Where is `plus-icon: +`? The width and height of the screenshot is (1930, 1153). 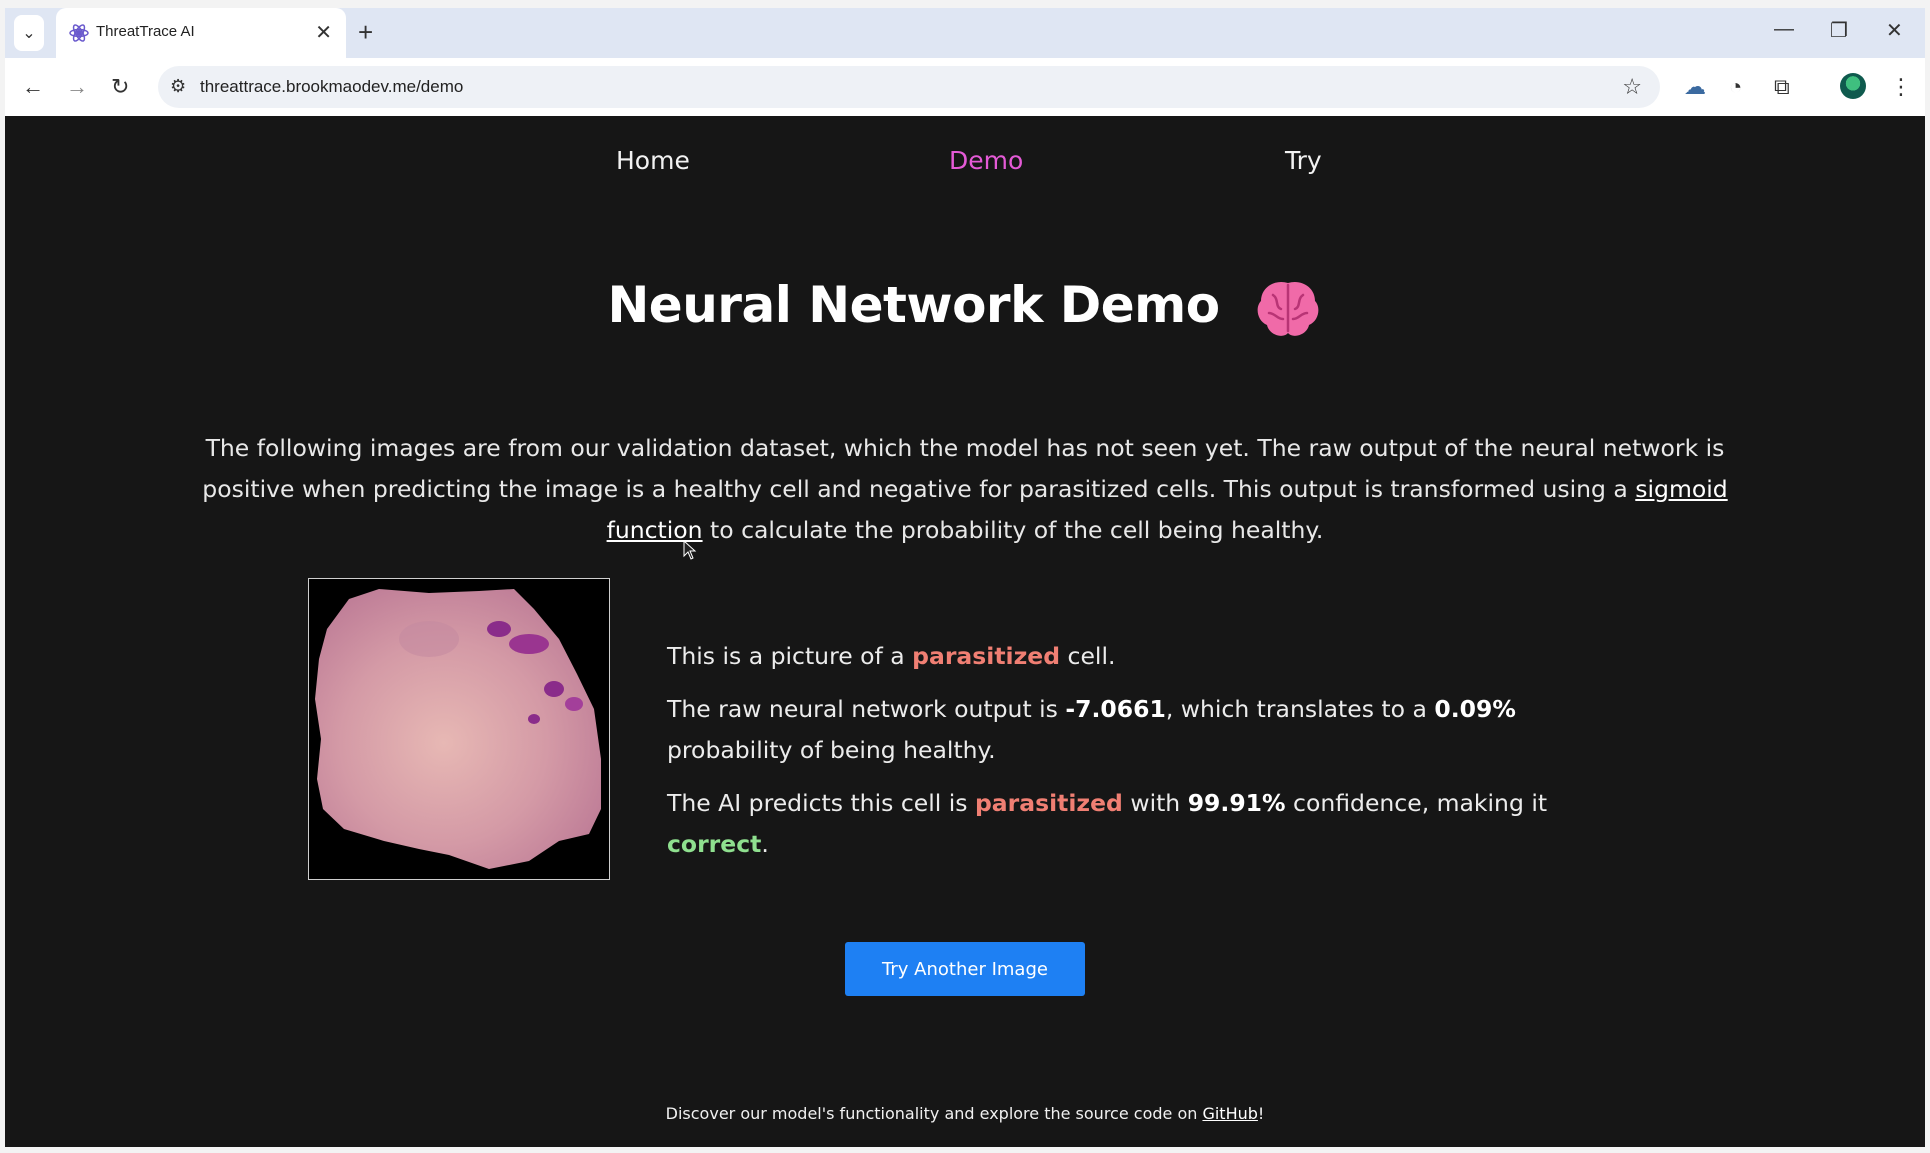 plus-icon: + is located at coordinates (365, 32).